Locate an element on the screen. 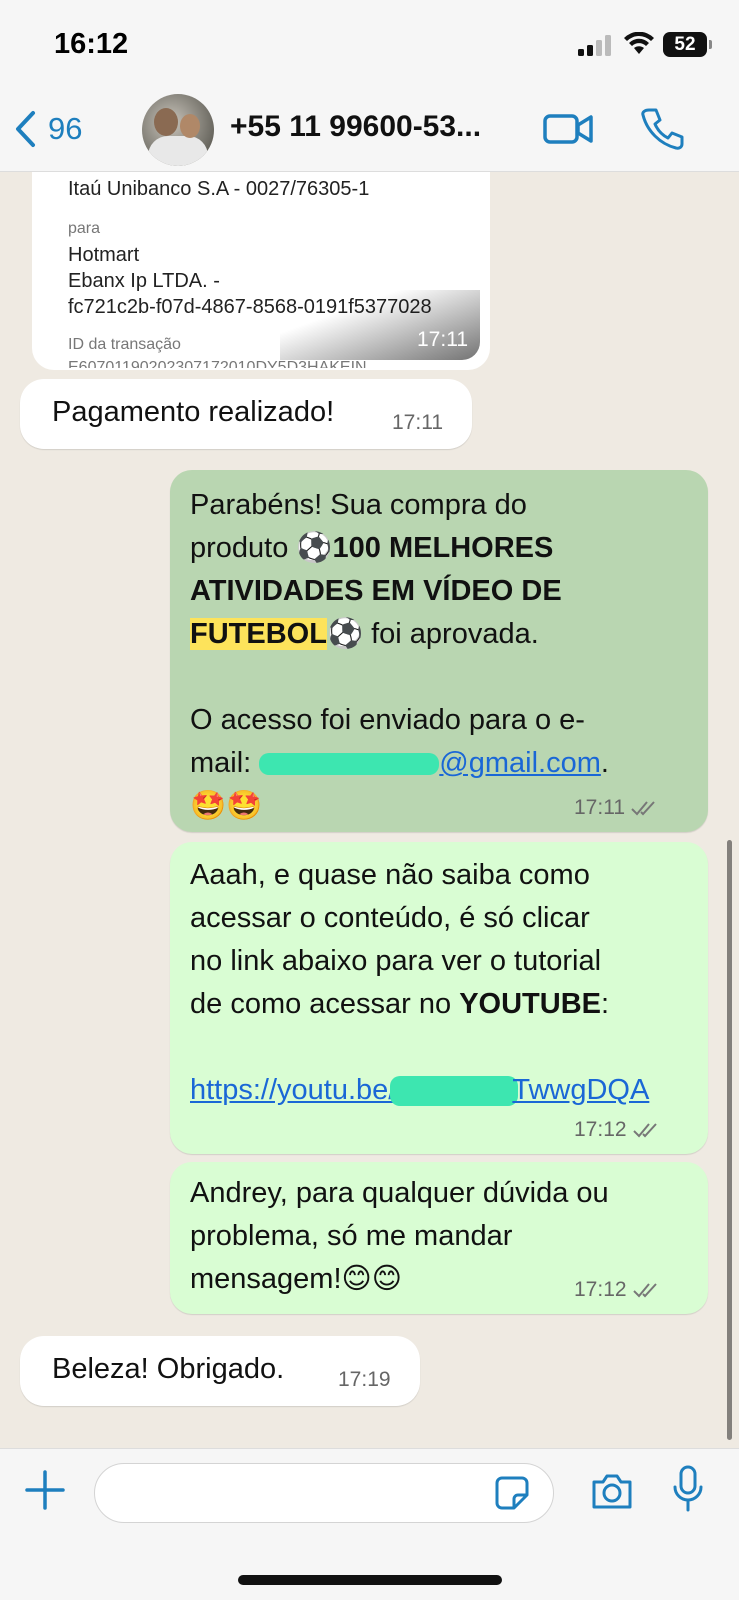  cellular-signal-icon is located at coordinates (594, 45).